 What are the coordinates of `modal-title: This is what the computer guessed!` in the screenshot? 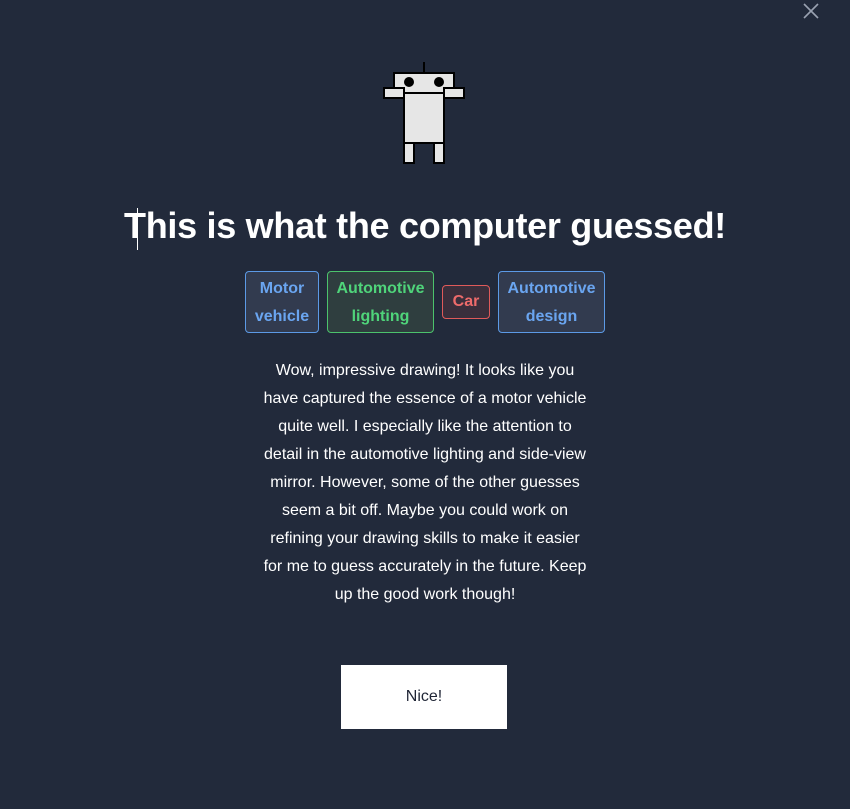 It's located at (425, 225).